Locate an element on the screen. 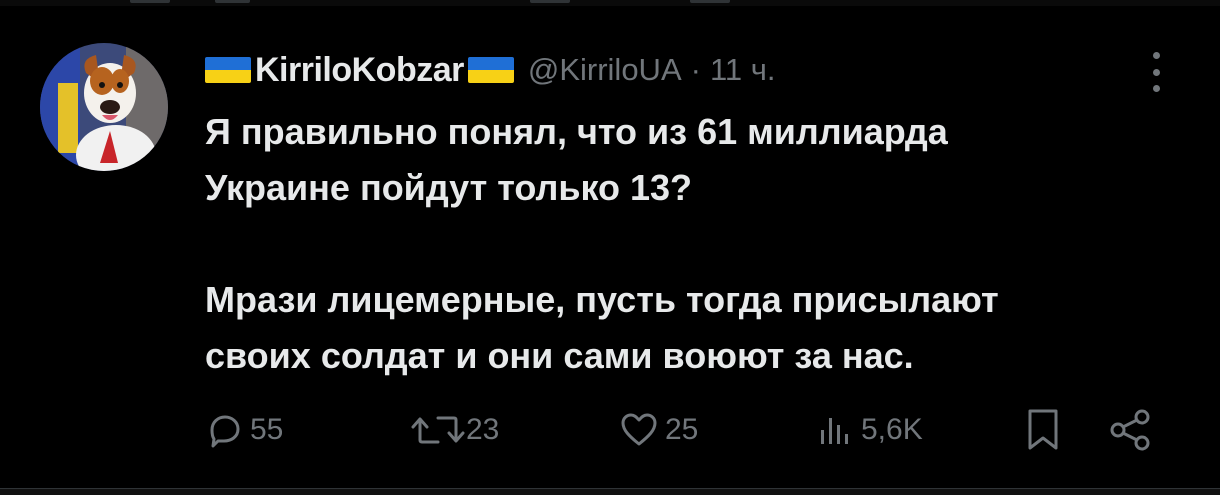 The height and width of the screenshot is (495, 1220). avatar is located at coordinates (104, 107).